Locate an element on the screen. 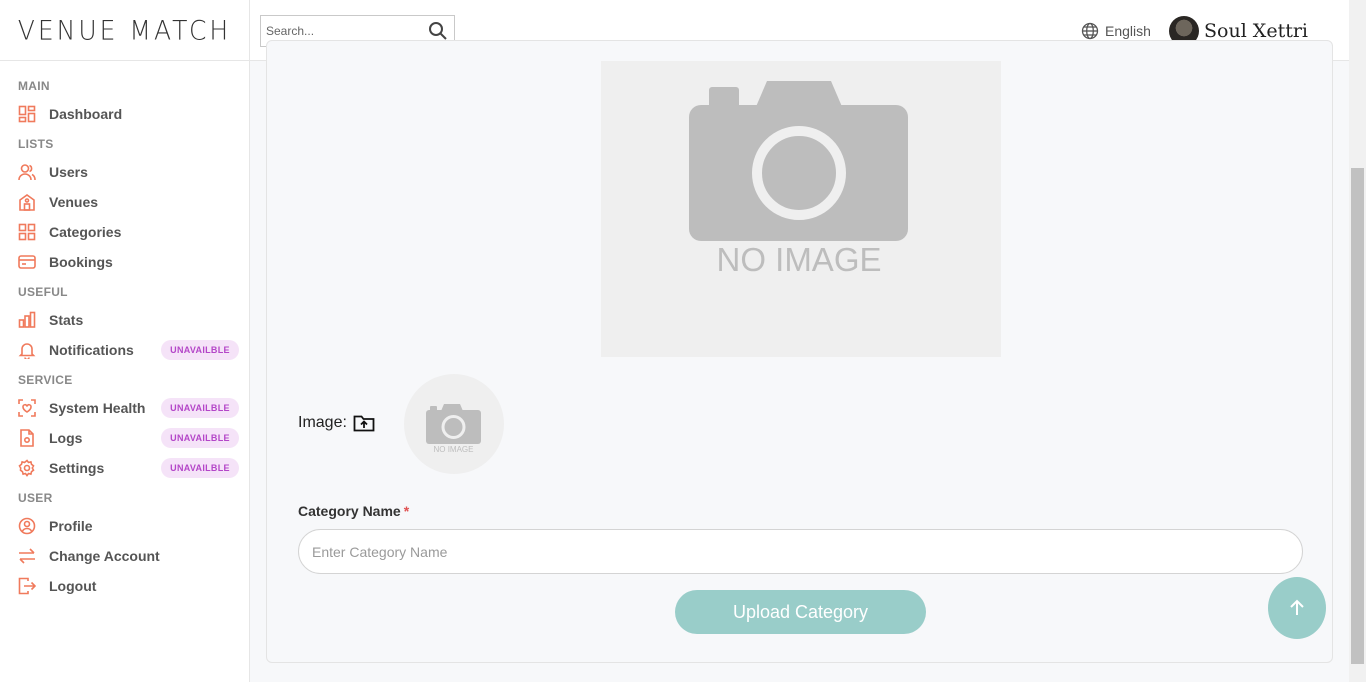  sidebar-item-label: Profile is located at coordinates (71, 526).